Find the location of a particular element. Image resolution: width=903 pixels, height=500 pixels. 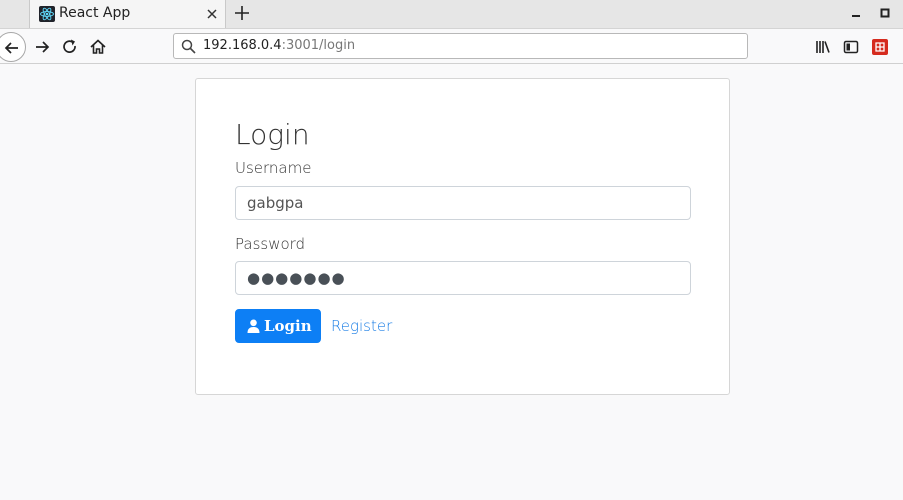

password-input: ●●●●●●● is located at coordinates (463, 278).